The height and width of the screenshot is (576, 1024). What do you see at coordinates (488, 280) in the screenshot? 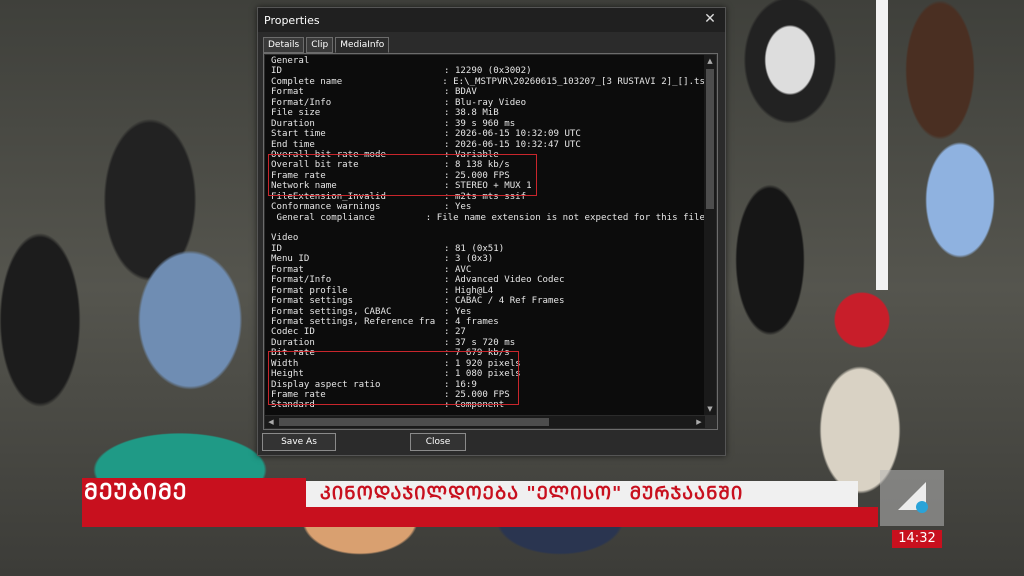
I see `mediainfo-row: Format/Info: Advanced Video Codec` at bounding box center [488, 280].